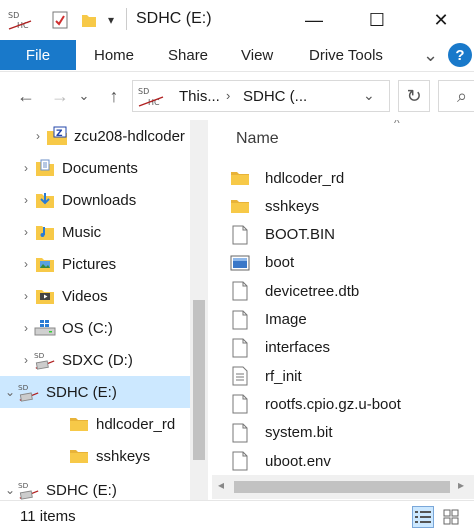 This screenshot has width=474, height=531. Describe the element at coordinates (352, 376) in the screenshot. I see `file-row: rf_init` at that location.